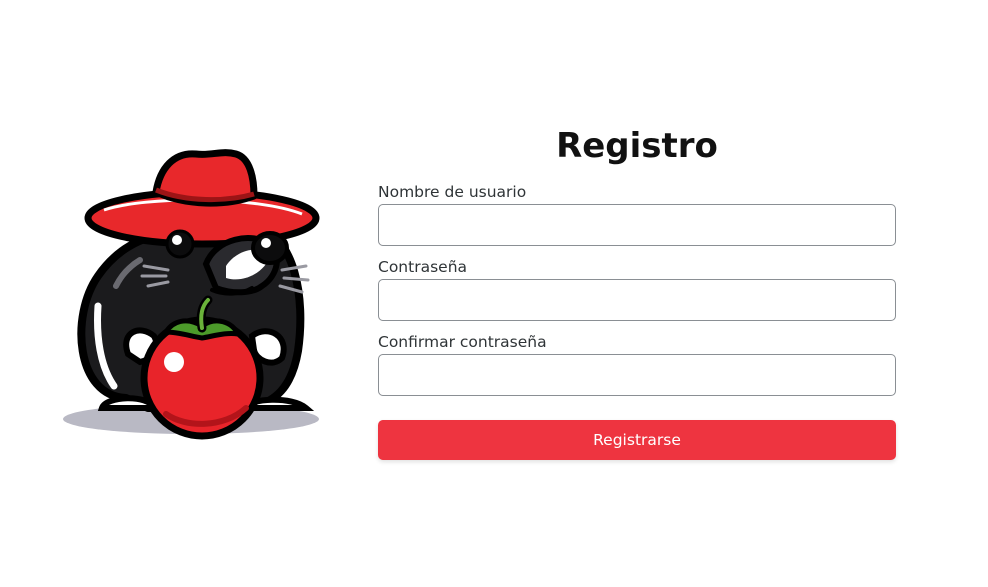  I want to click on confirm-password-label: Confirmar contraseña, so click(462, 342).